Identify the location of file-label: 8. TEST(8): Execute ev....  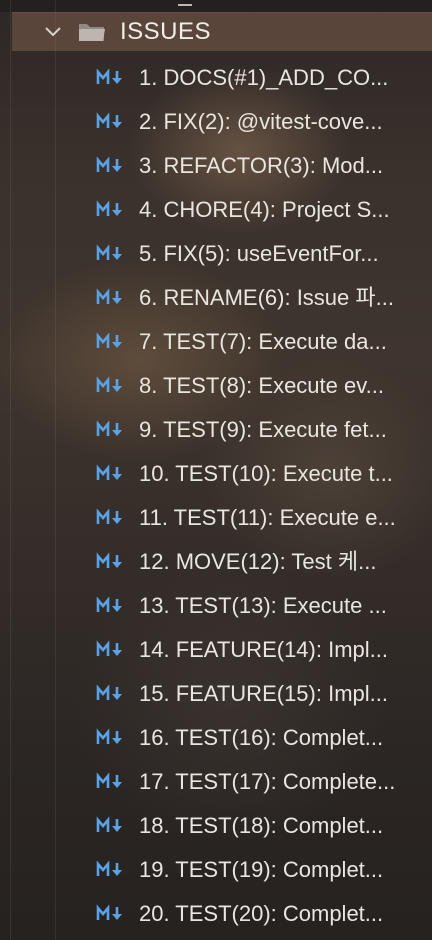
(261, 385).